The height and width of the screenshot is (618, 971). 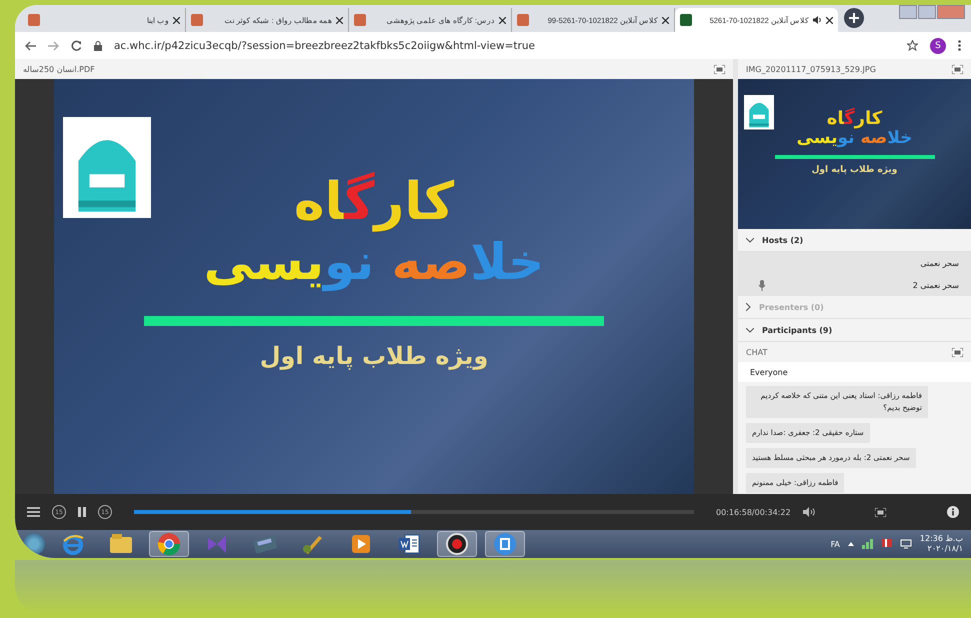 What do you see at coordinates (811, 69) in the screenshot?
I see `pod-title: IMG_20201117_075913_529.JPG` at bounding box center [811, 69].